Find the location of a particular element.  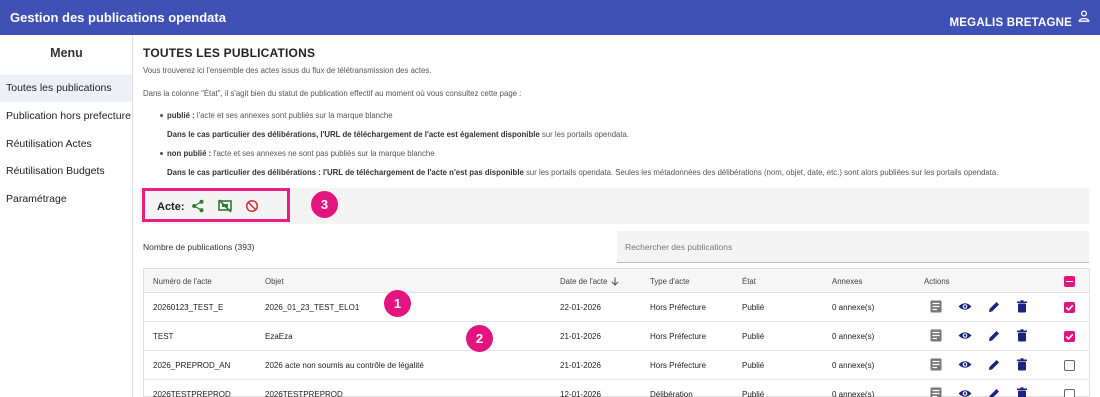

nonpublie-term: non publié : is located at coordinates (189, 153).